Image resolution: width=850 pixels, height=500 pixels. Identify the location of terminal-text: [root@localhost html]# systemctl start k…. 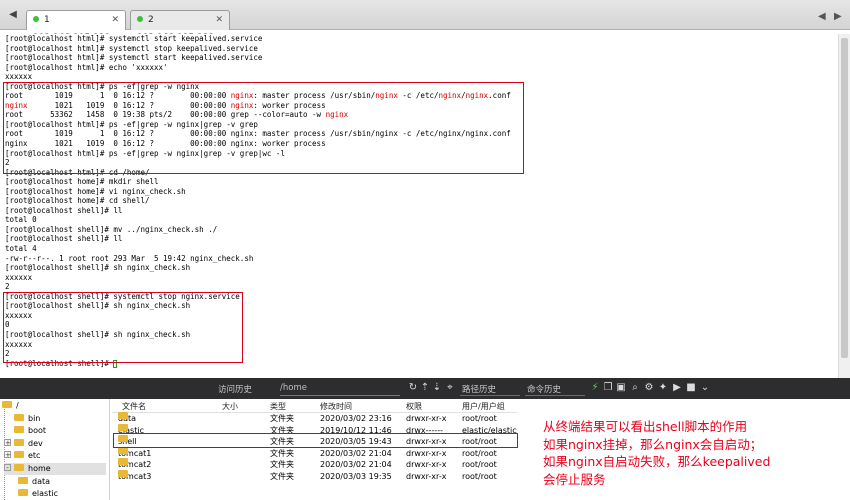
(134, 38).